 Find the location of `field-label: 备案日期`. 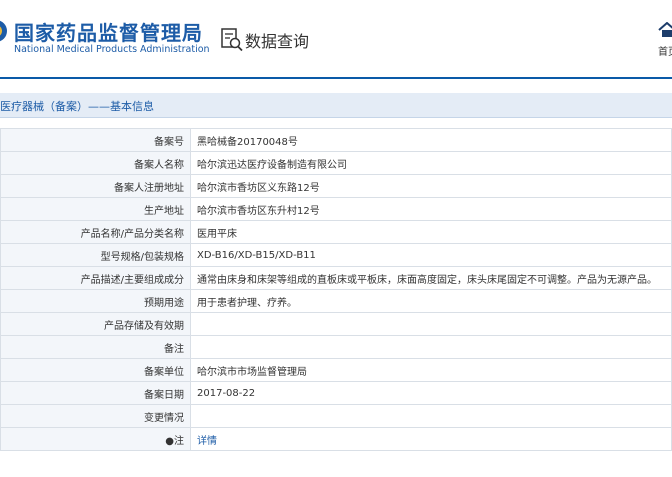

field-label: 备案日期 is located at coordinates (95, 393).